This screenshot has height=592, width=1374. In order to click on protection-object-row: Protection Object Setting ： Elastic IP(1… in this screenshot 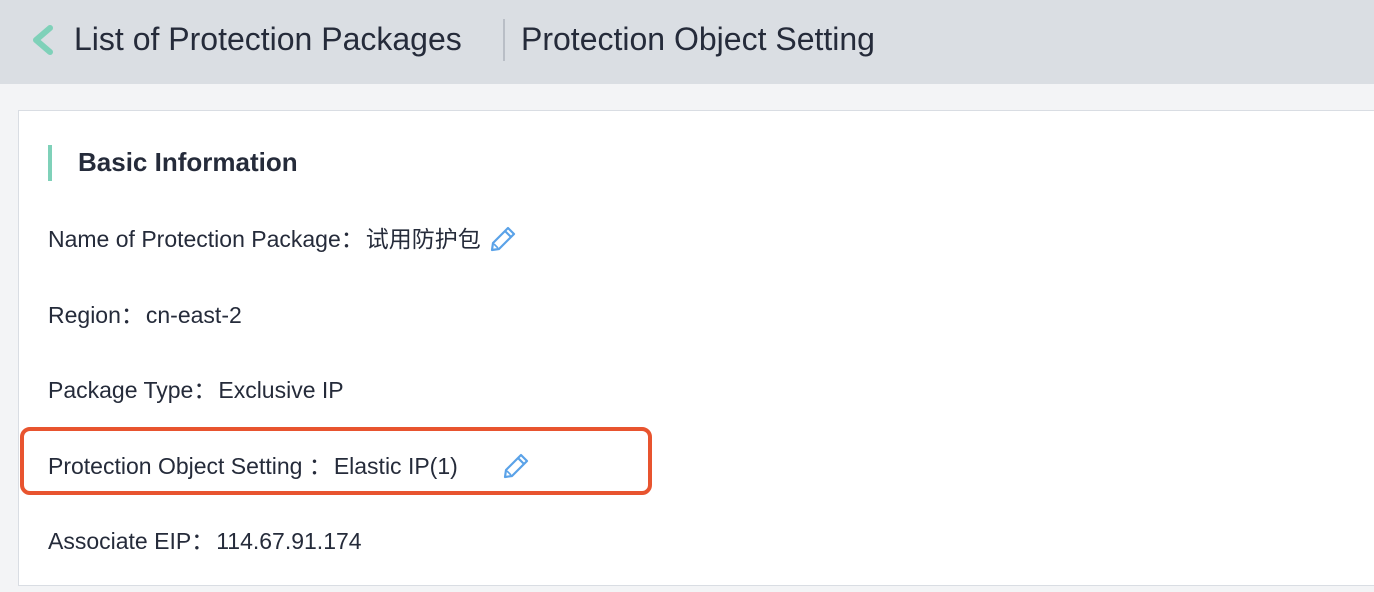, I will do `click(289, 466)`.